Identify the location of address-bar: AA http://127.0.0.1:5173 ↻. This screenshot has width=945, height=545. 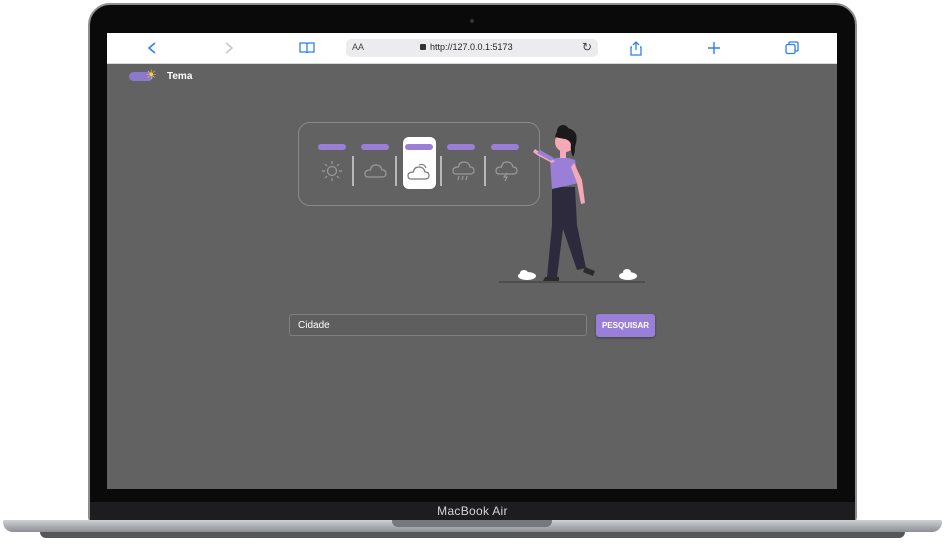
(472, 48).